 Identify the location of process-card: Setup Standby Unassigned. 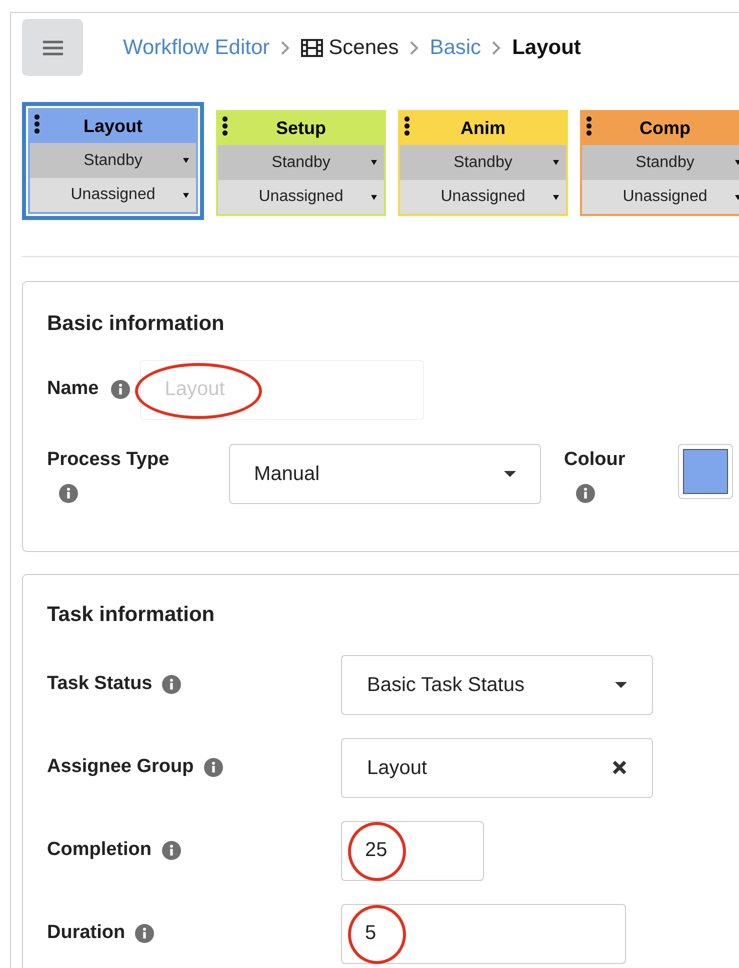
(301, 163).